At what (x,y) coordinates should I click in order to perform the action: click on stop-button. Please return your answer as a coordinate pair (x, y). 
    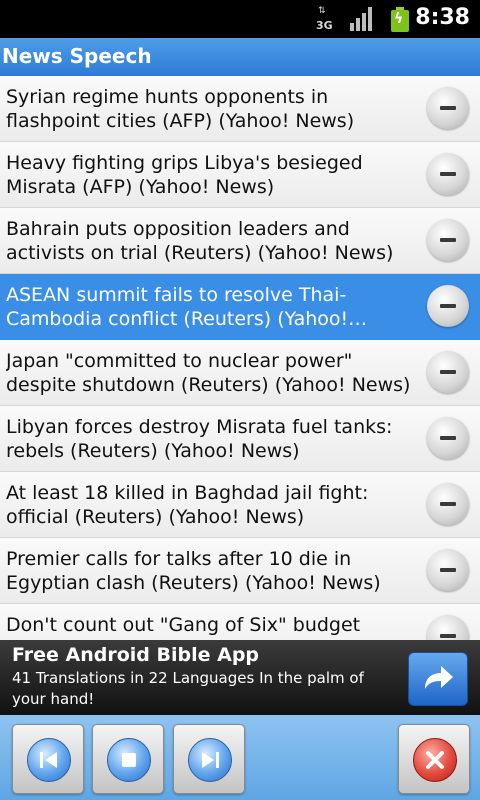
    Looking at the image, I should click on (128, 759).